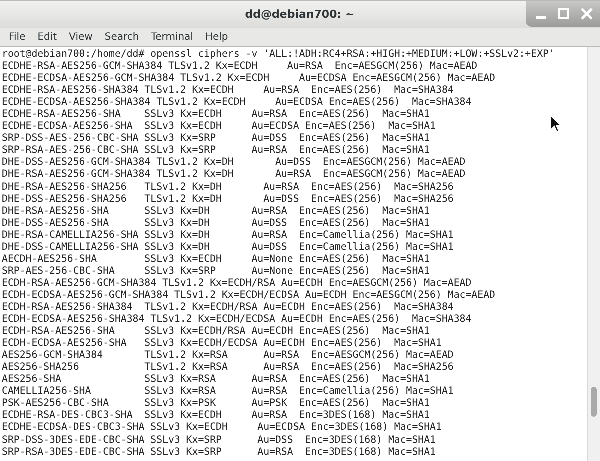 This screenshot has height=461, width=600. Describe the element at coordinates (228, 248) in the screenshot. I see `terminal-line: DHE-DSS-CAMELLIA256-SHA SSLv3 Kx=DH Au=DSS Enc=Camellia(256) Mac=SHA1` at that location.